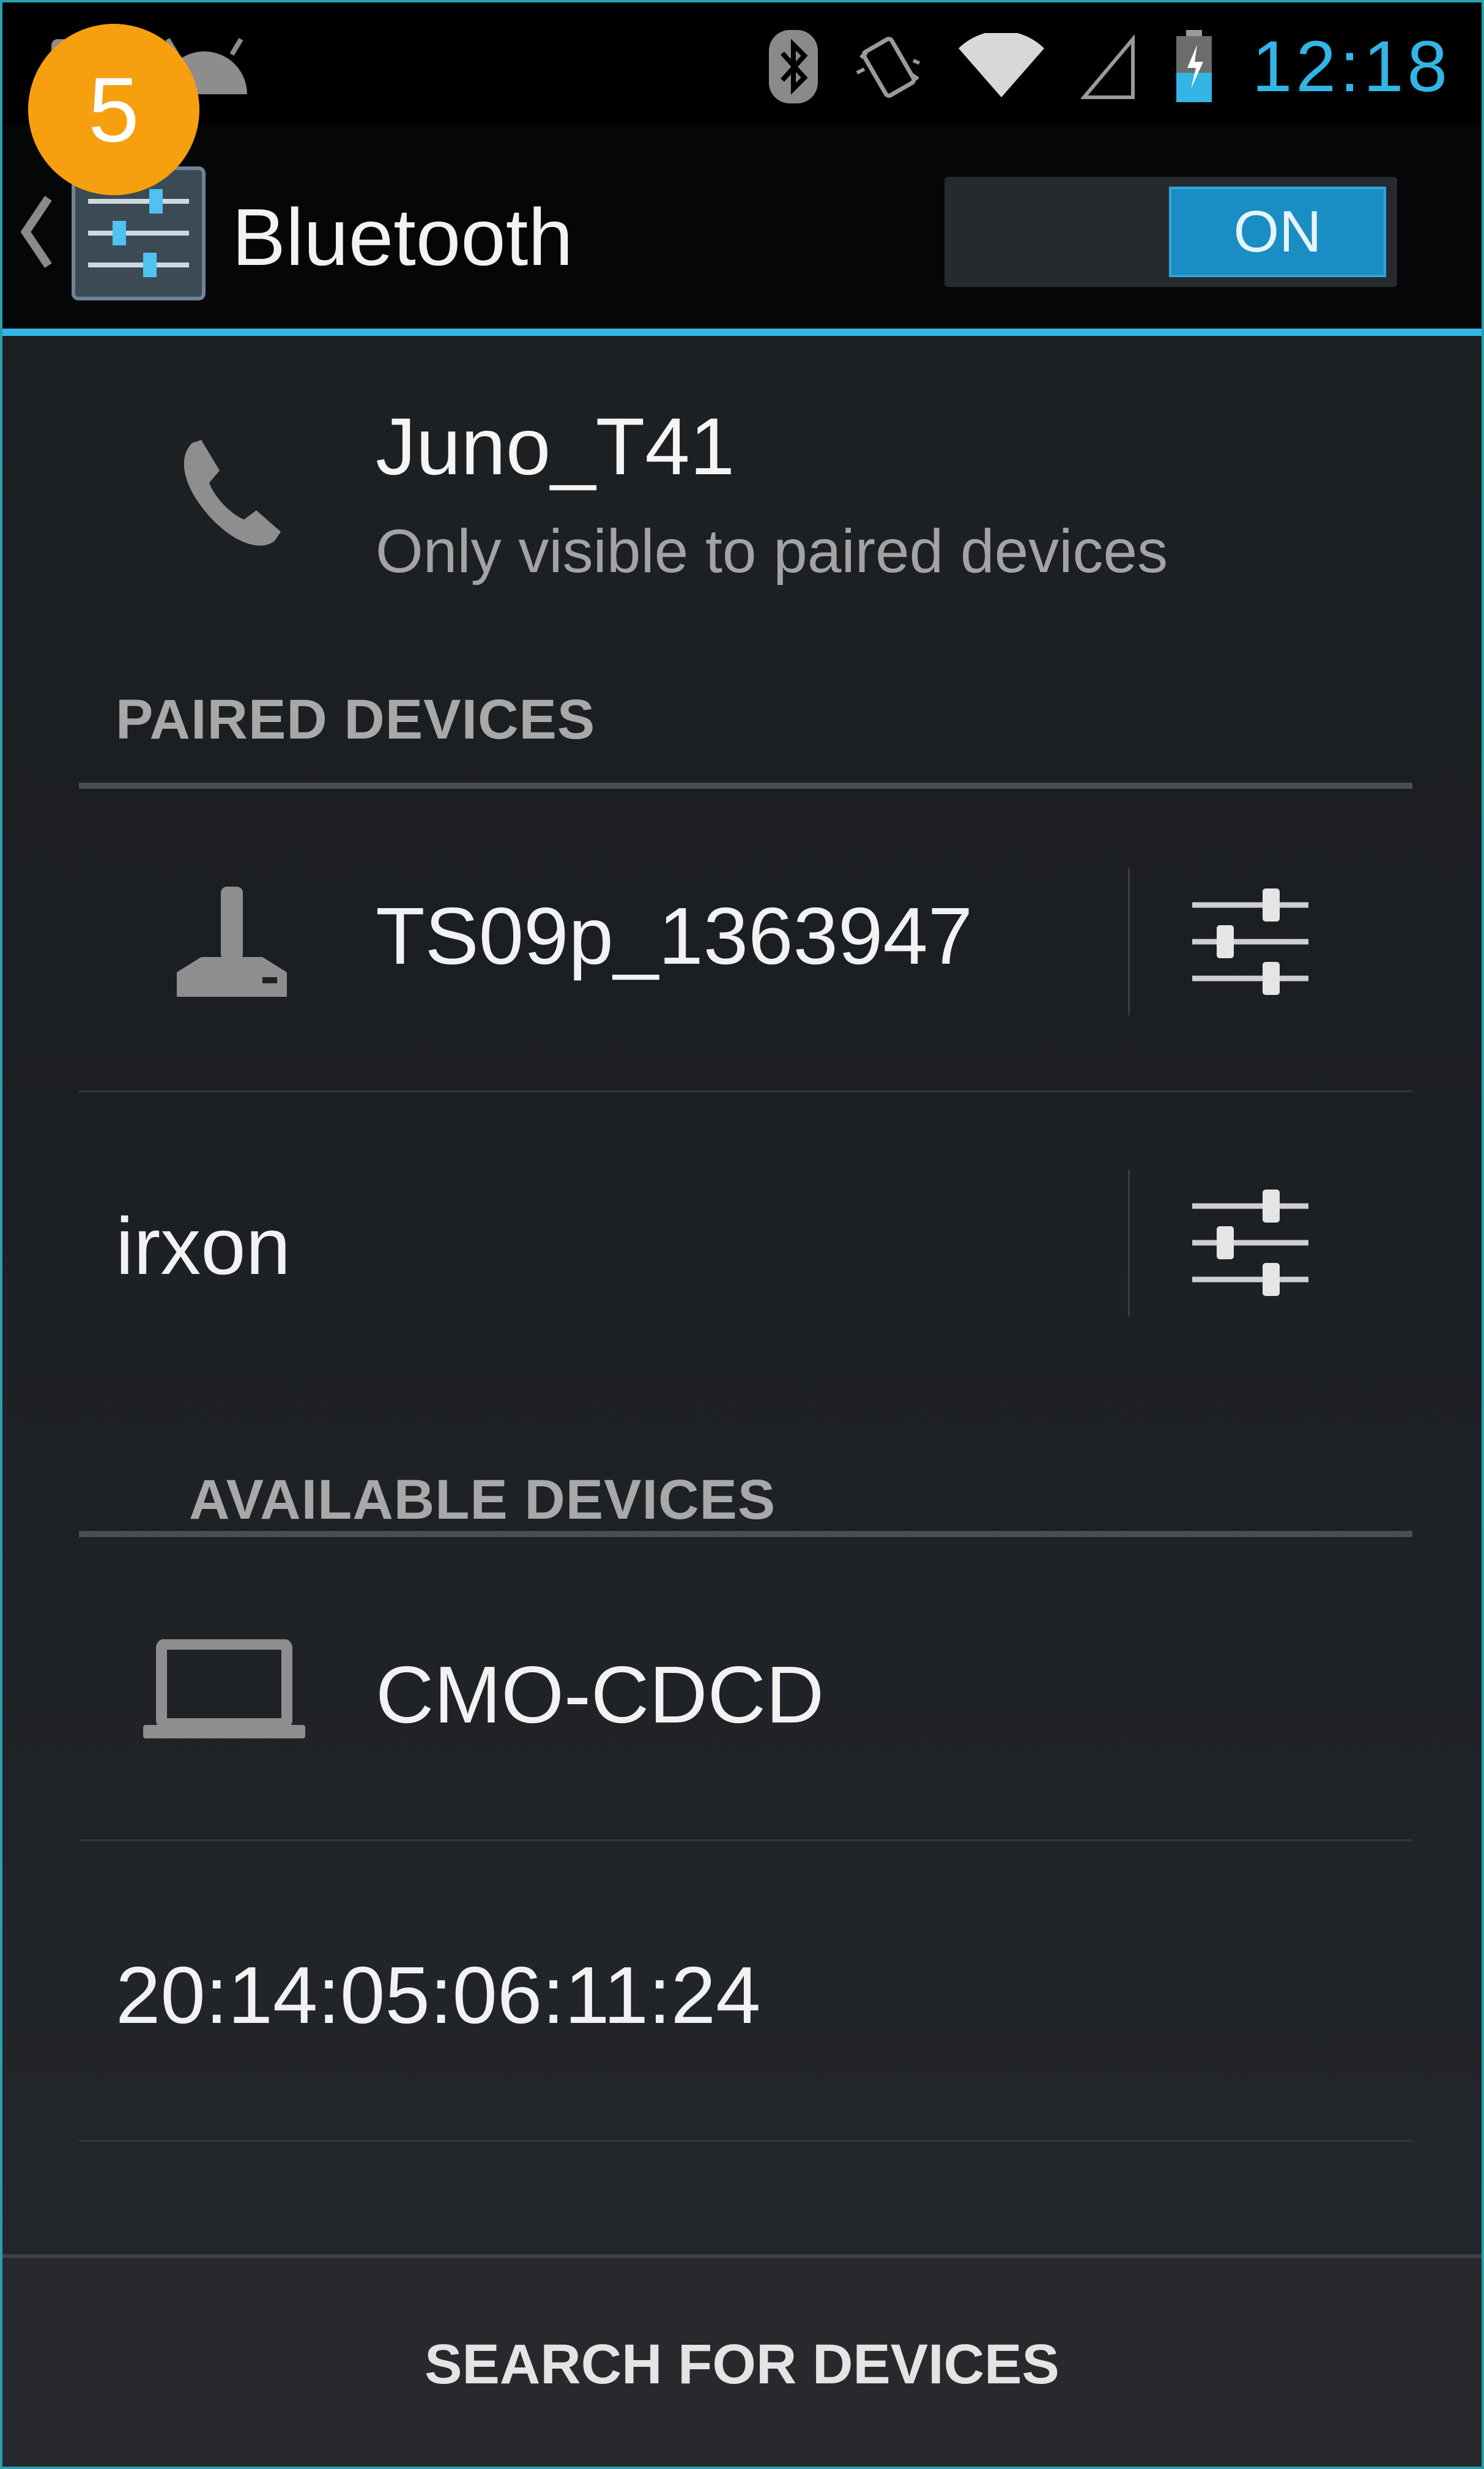 This screenshot has width=1484, height=2469. I want to click on available-devices-header: AVAILABLE DEVICES, so click(482, 1500).